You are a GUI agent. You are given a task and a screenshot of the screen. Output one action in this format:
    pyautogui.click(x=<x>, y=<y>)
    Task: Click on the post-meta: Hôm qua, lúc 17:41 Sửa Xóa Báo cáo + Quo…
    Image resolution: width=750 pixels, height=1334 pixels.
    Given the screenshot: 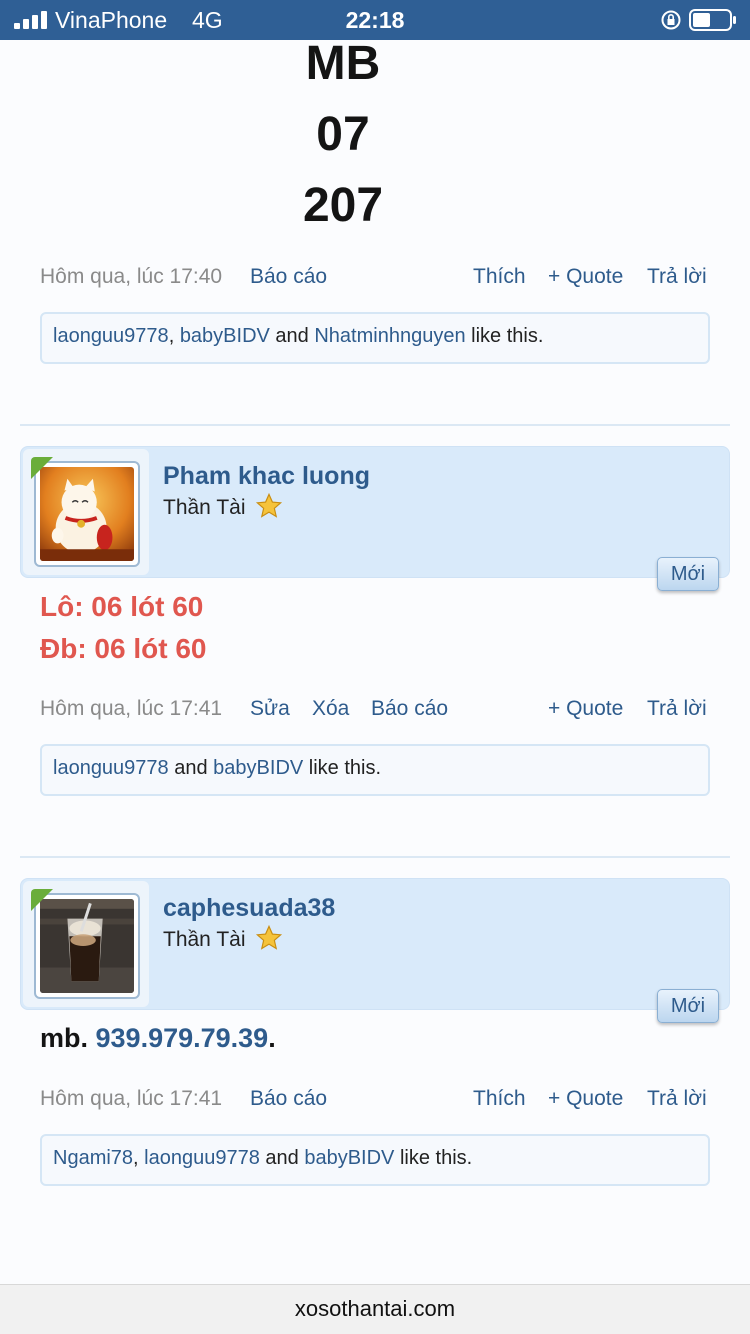 What is the action you would take?
    pyautogui.click(x=375, y=712)
    